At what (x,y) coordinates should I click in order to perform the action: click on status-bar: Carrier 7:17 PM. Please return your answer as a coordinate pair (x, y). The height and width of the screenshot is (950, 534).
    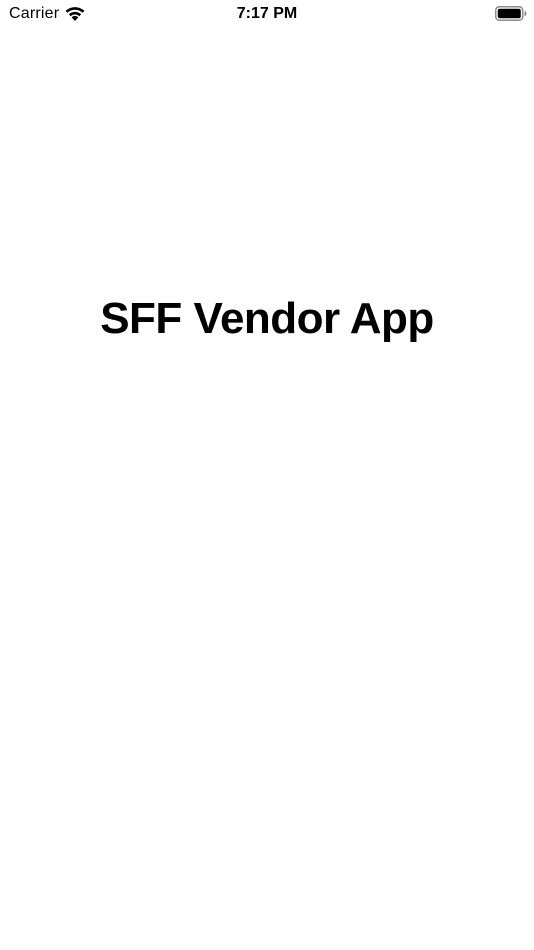
    Looking at the image, I should click on (267, 14).